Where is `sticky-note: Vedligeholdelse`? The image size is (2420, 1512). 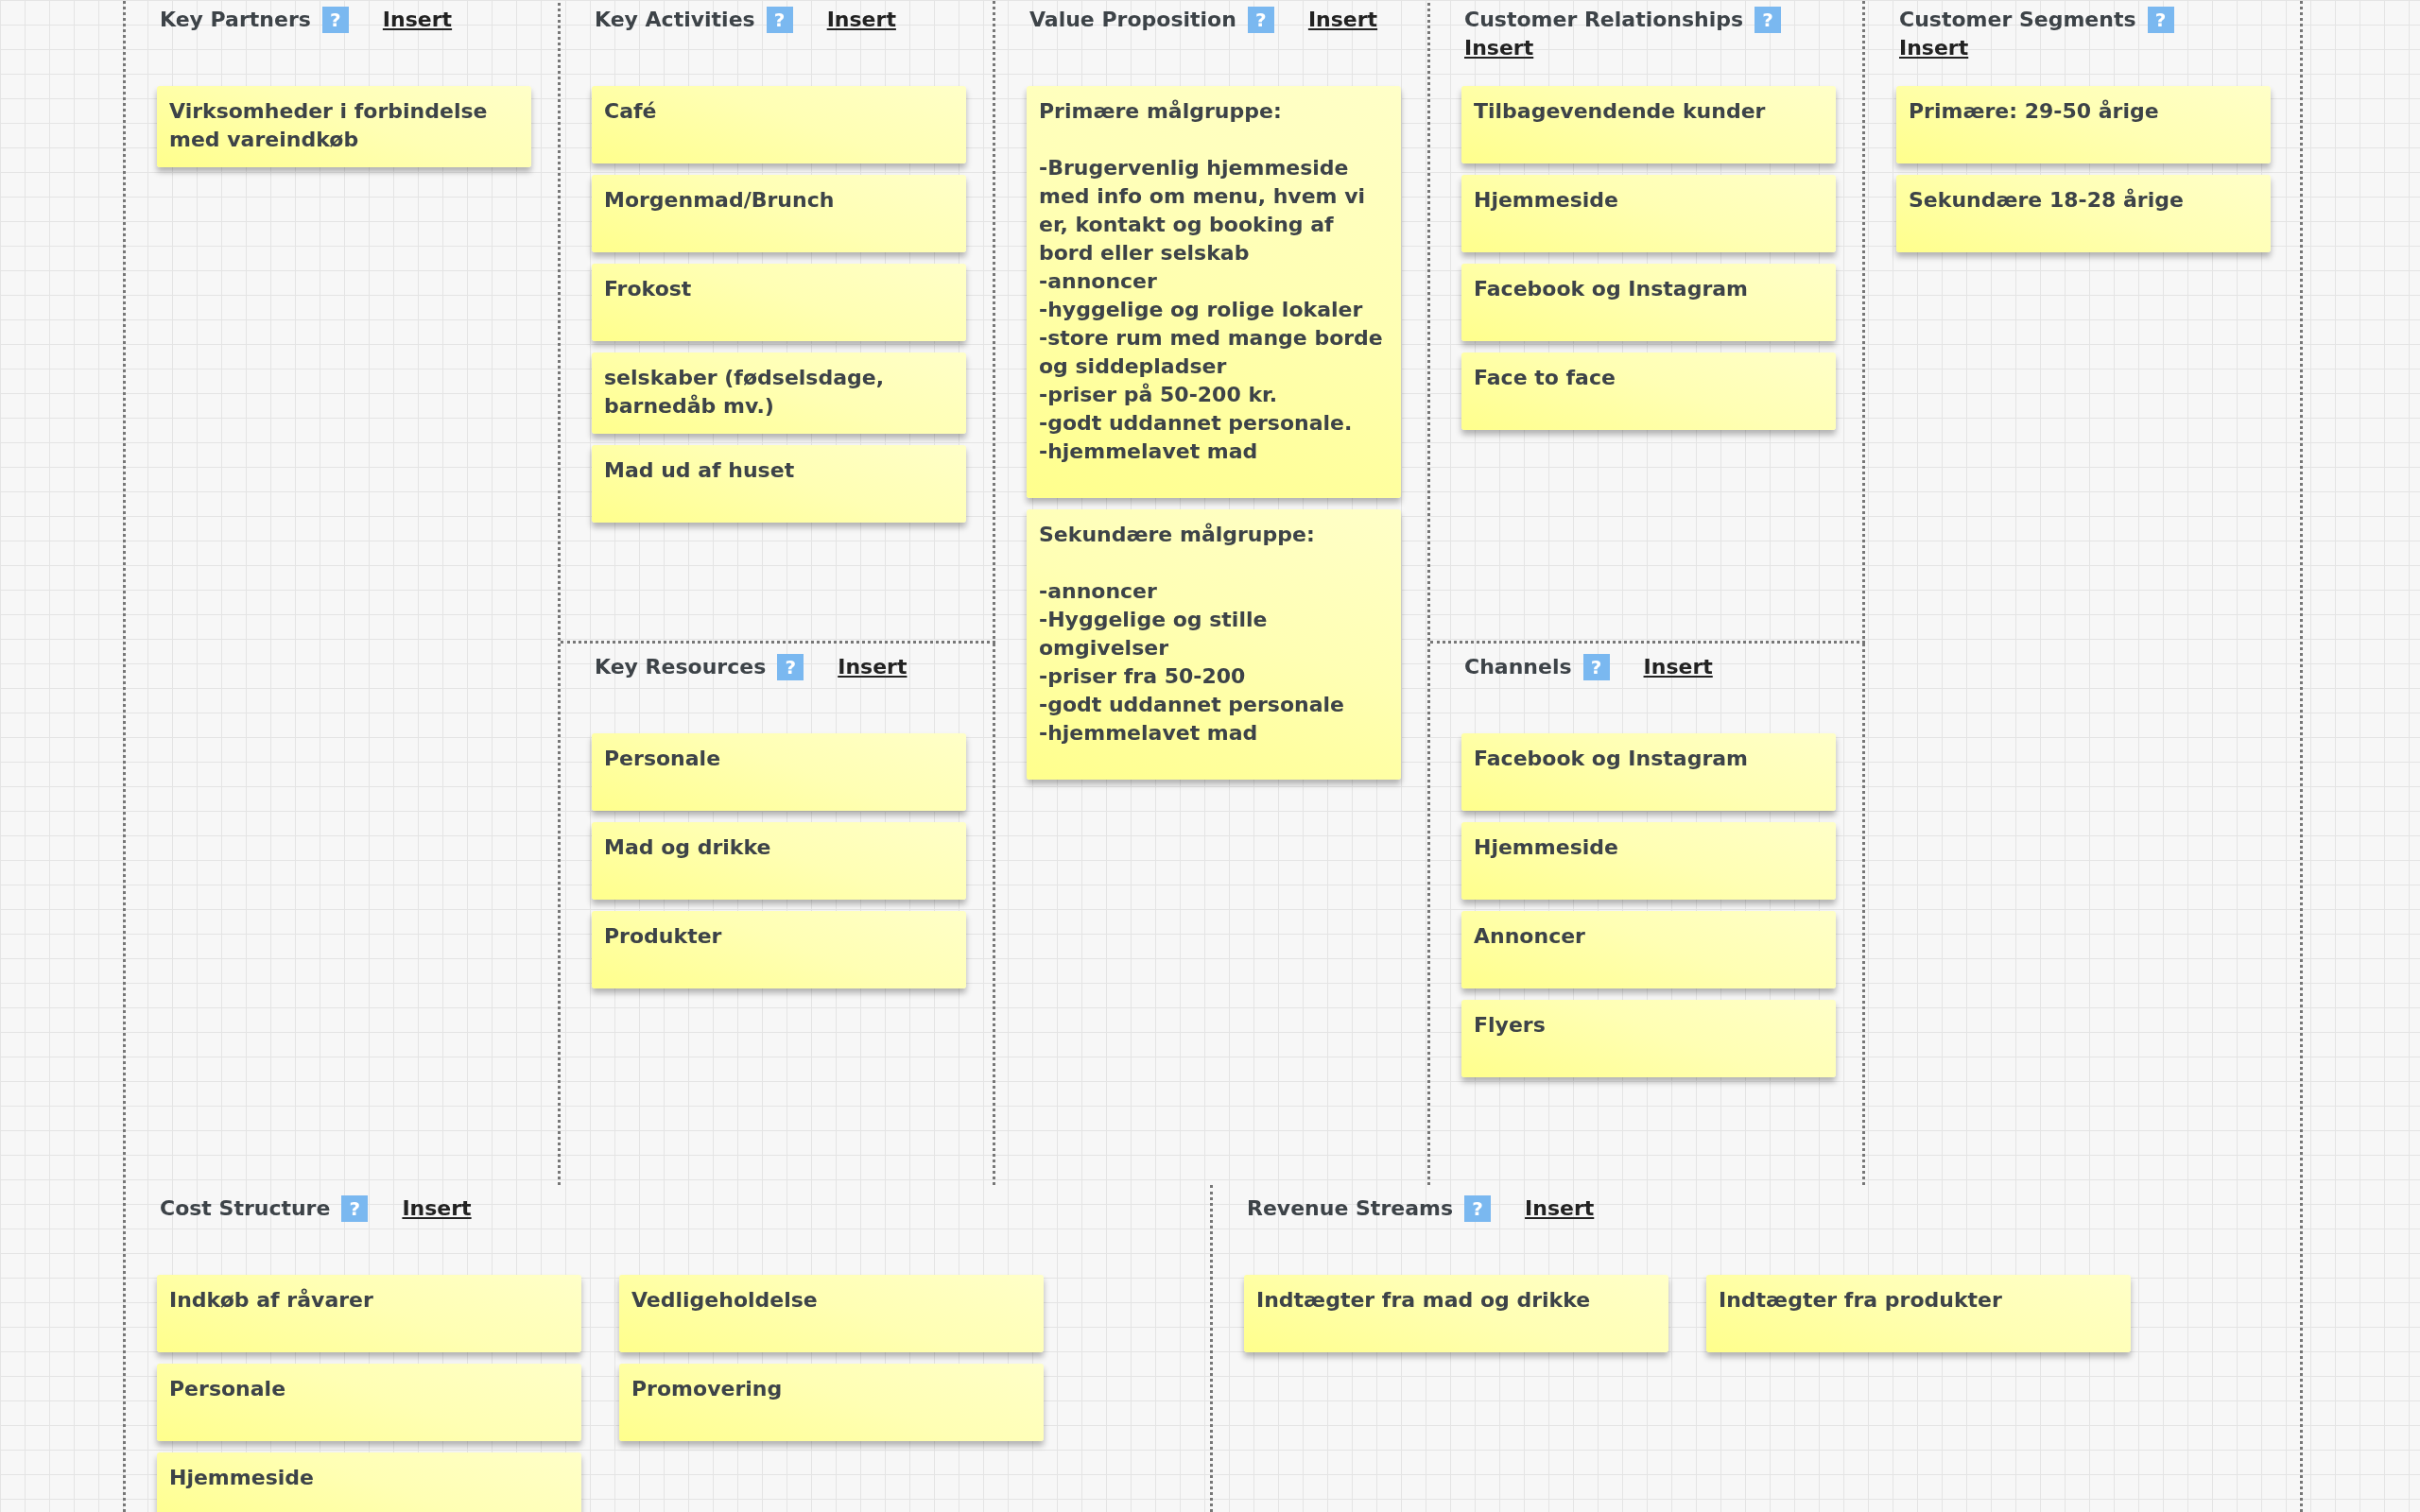
sticky-note: Vedligeholdelse is located at coordinates (831, 1313).